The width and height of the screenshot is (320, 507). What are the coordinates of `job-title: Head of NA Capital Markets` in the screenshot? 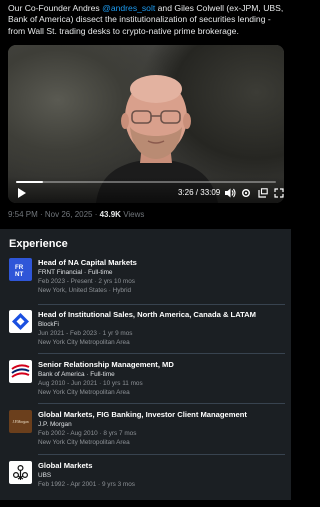 It's located at (87, 262).